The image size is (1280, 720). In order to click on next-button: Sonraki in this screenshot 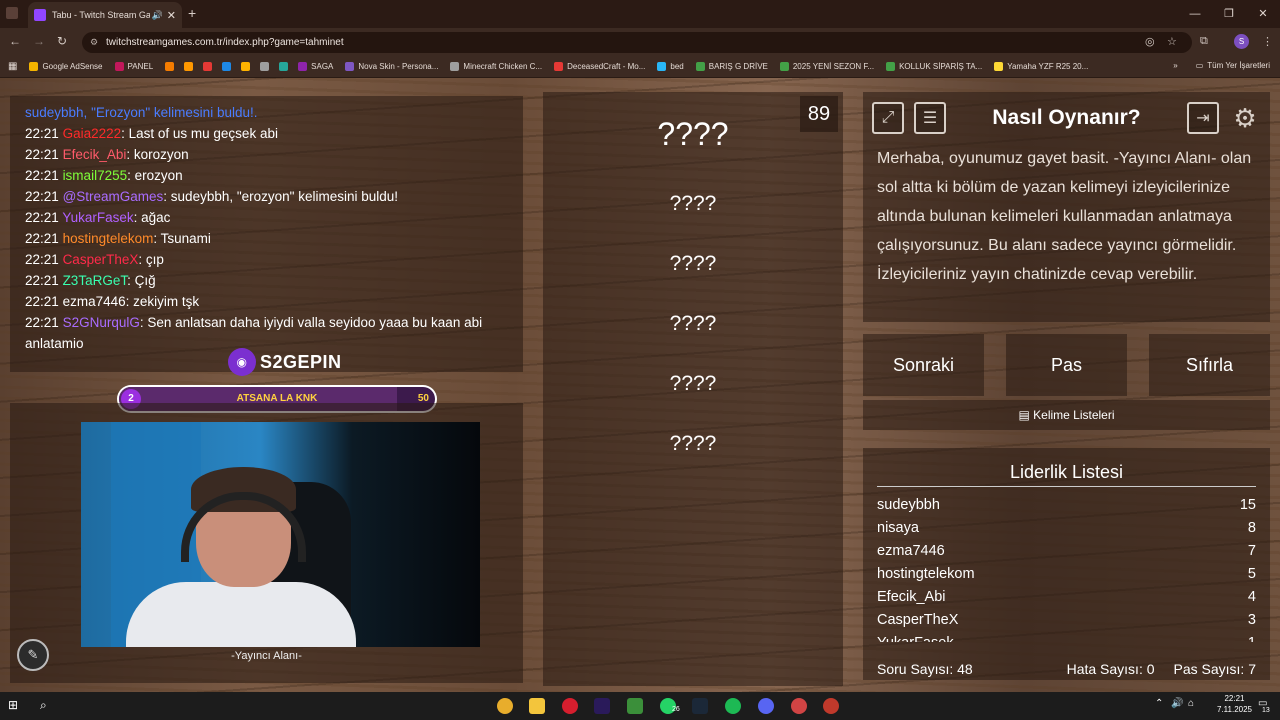, I will do `click(923, 365)`.